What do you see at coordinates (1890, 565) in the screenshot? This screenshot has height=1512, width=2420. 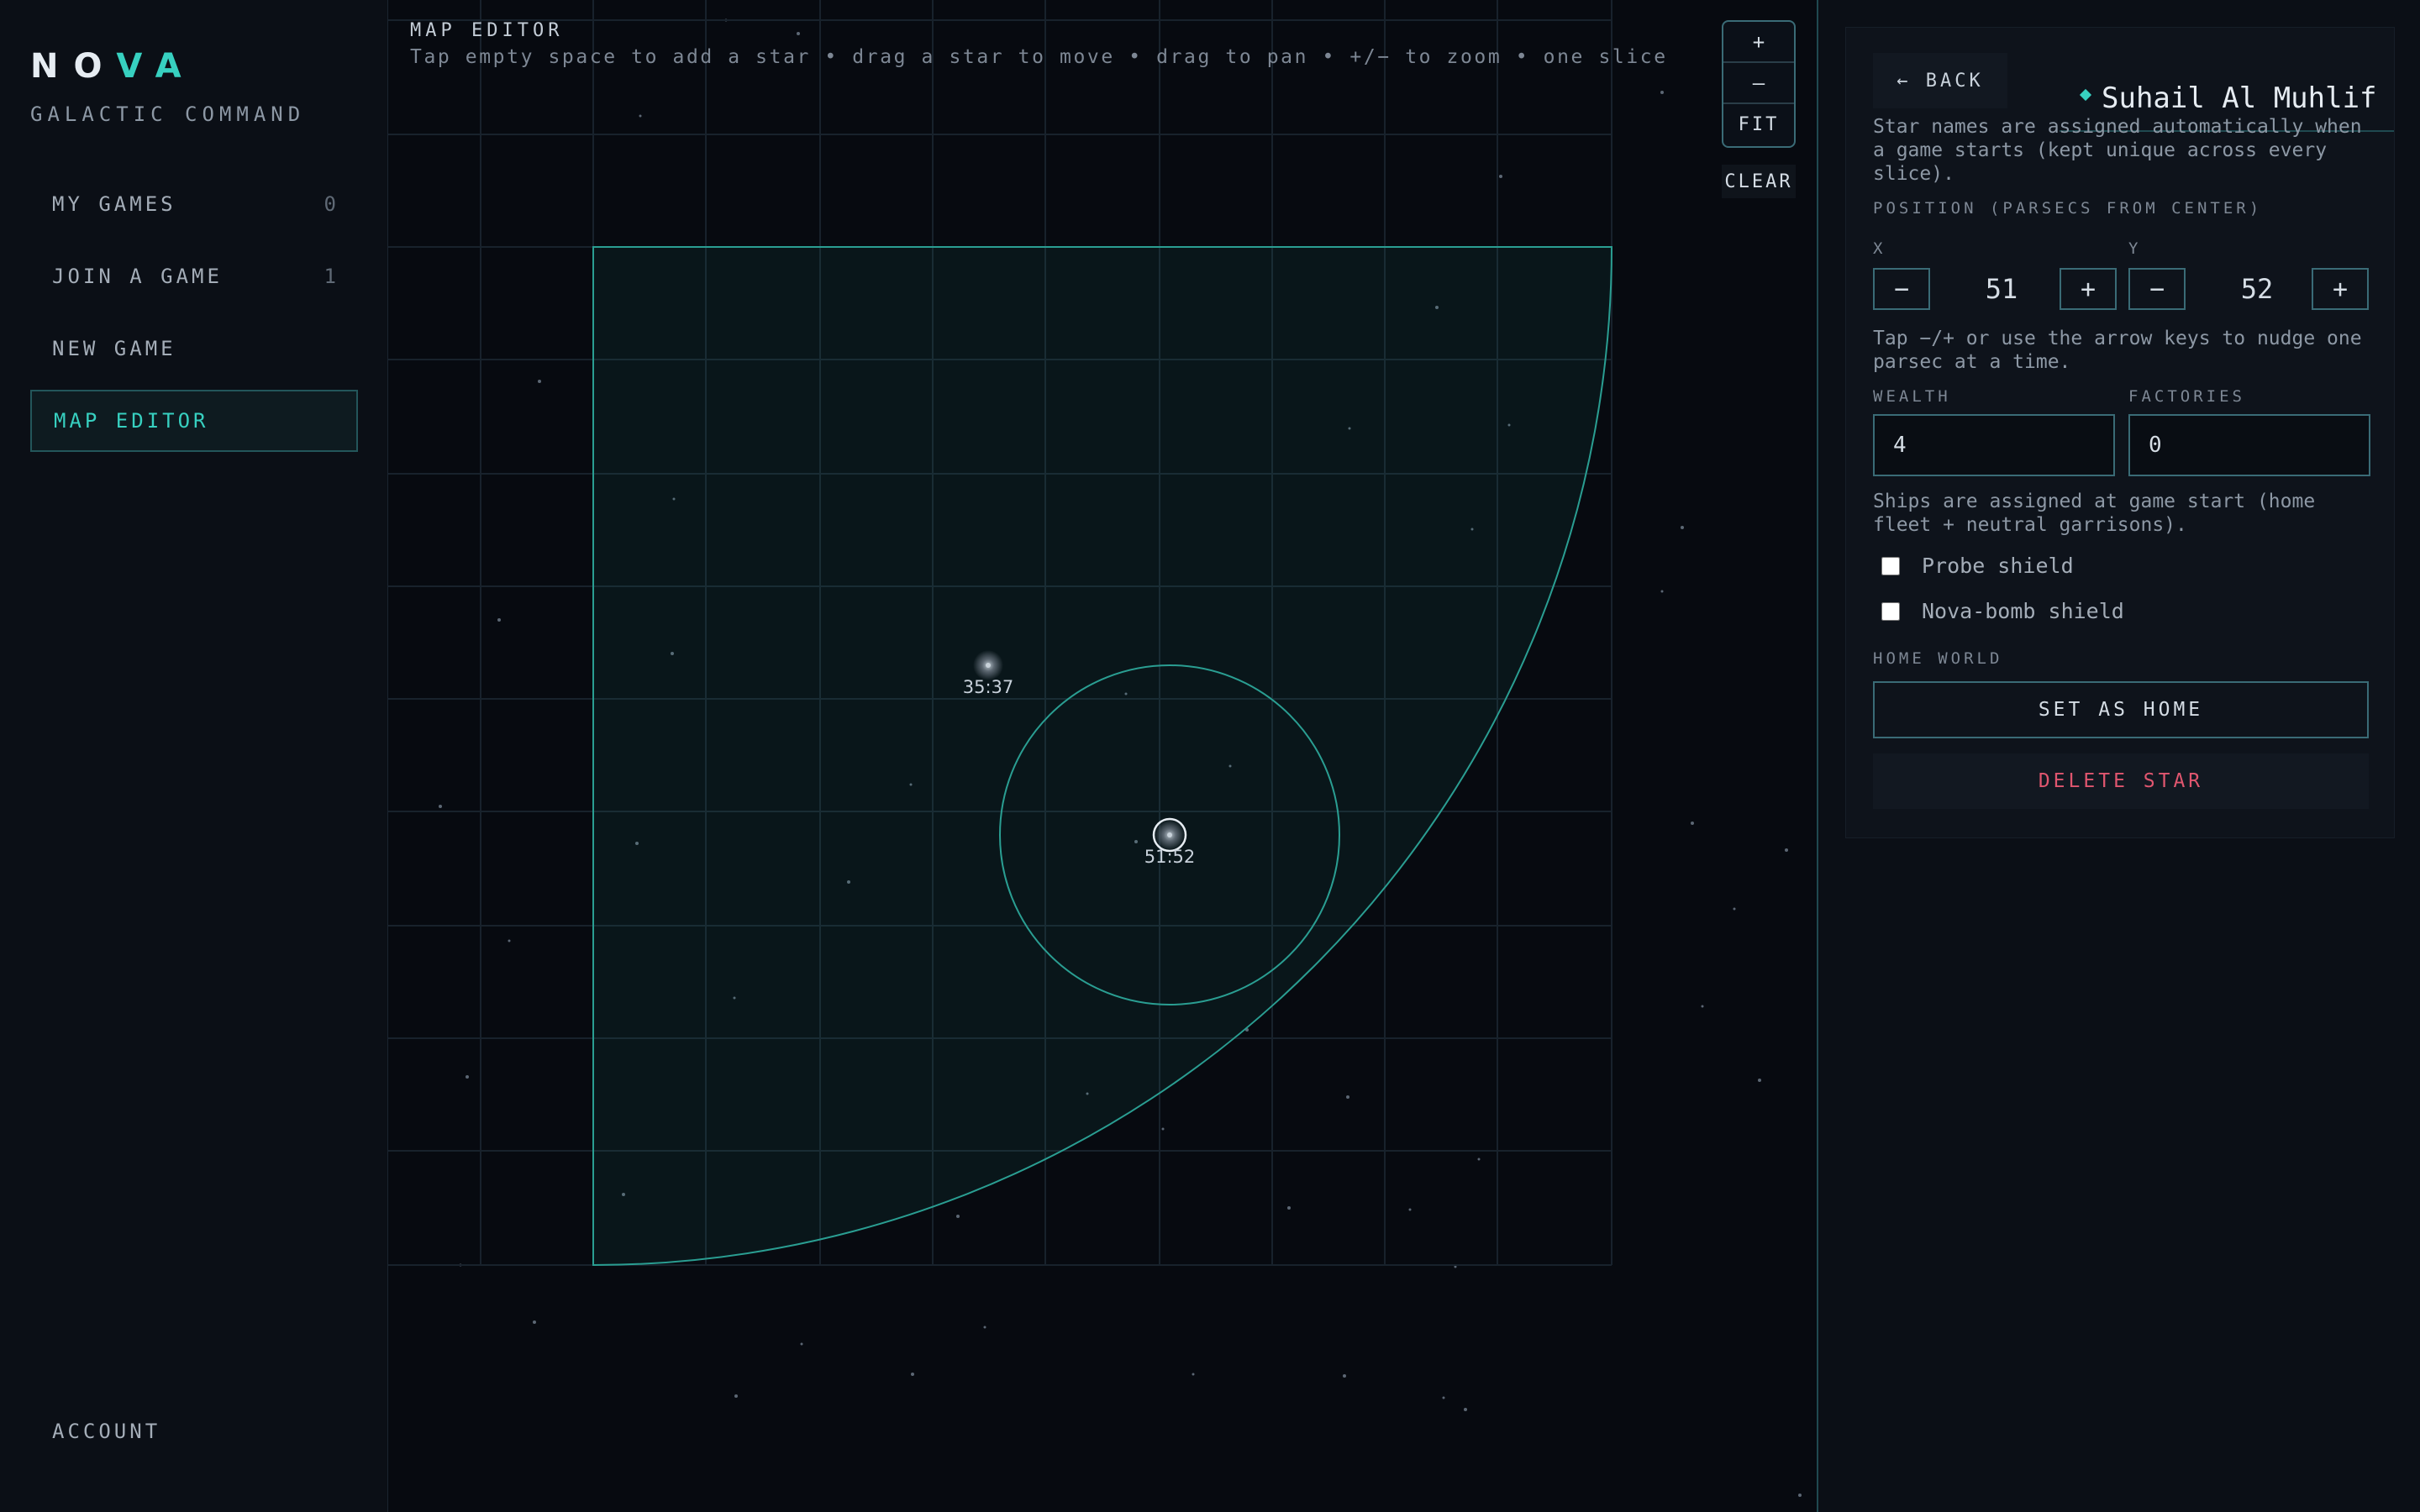 I see `probe-shield-checkbox` at bounding box center [1890, 565].